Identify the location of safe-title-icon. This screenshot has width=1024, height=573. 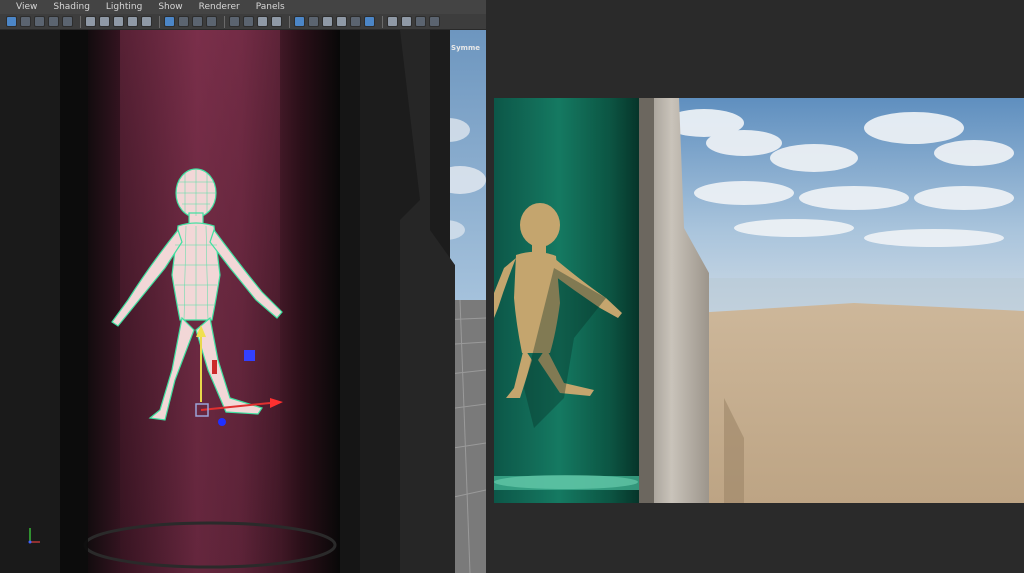
(197, 21).